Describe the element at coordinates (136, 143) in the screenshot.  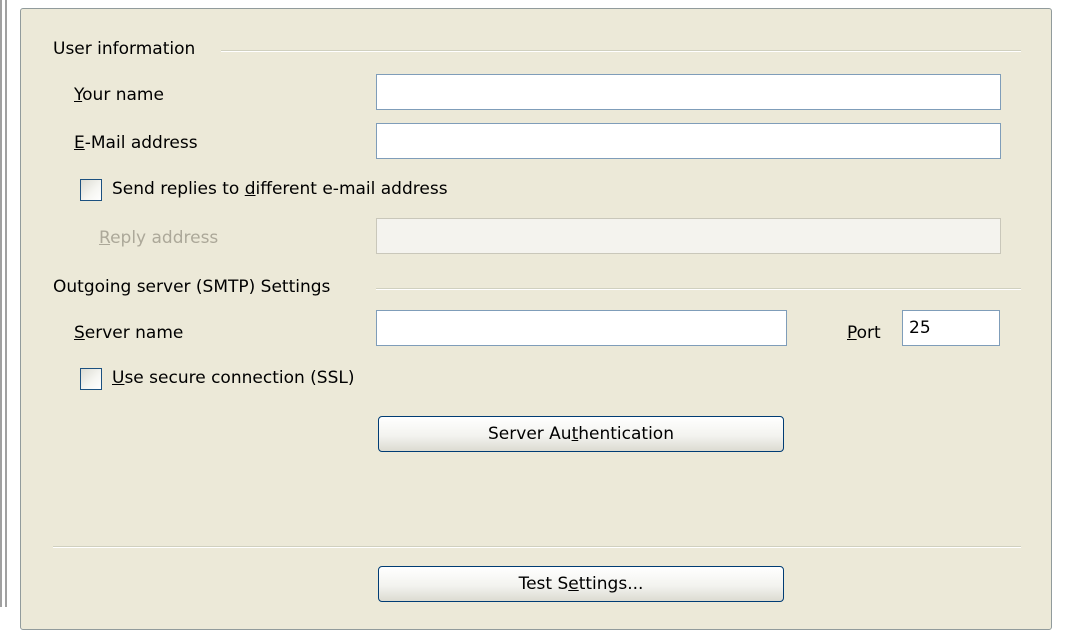
I see `email-address-label: E-Mail address` at that location.